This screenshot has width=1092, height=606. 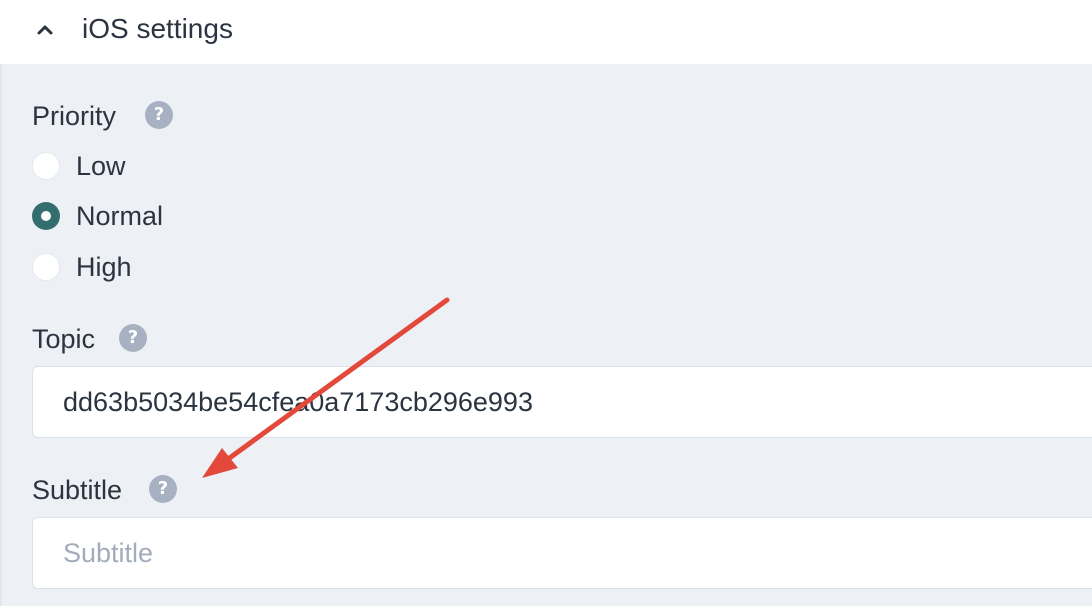 I want to click on topic-help-icon: ?, so click(x=133, y=338).